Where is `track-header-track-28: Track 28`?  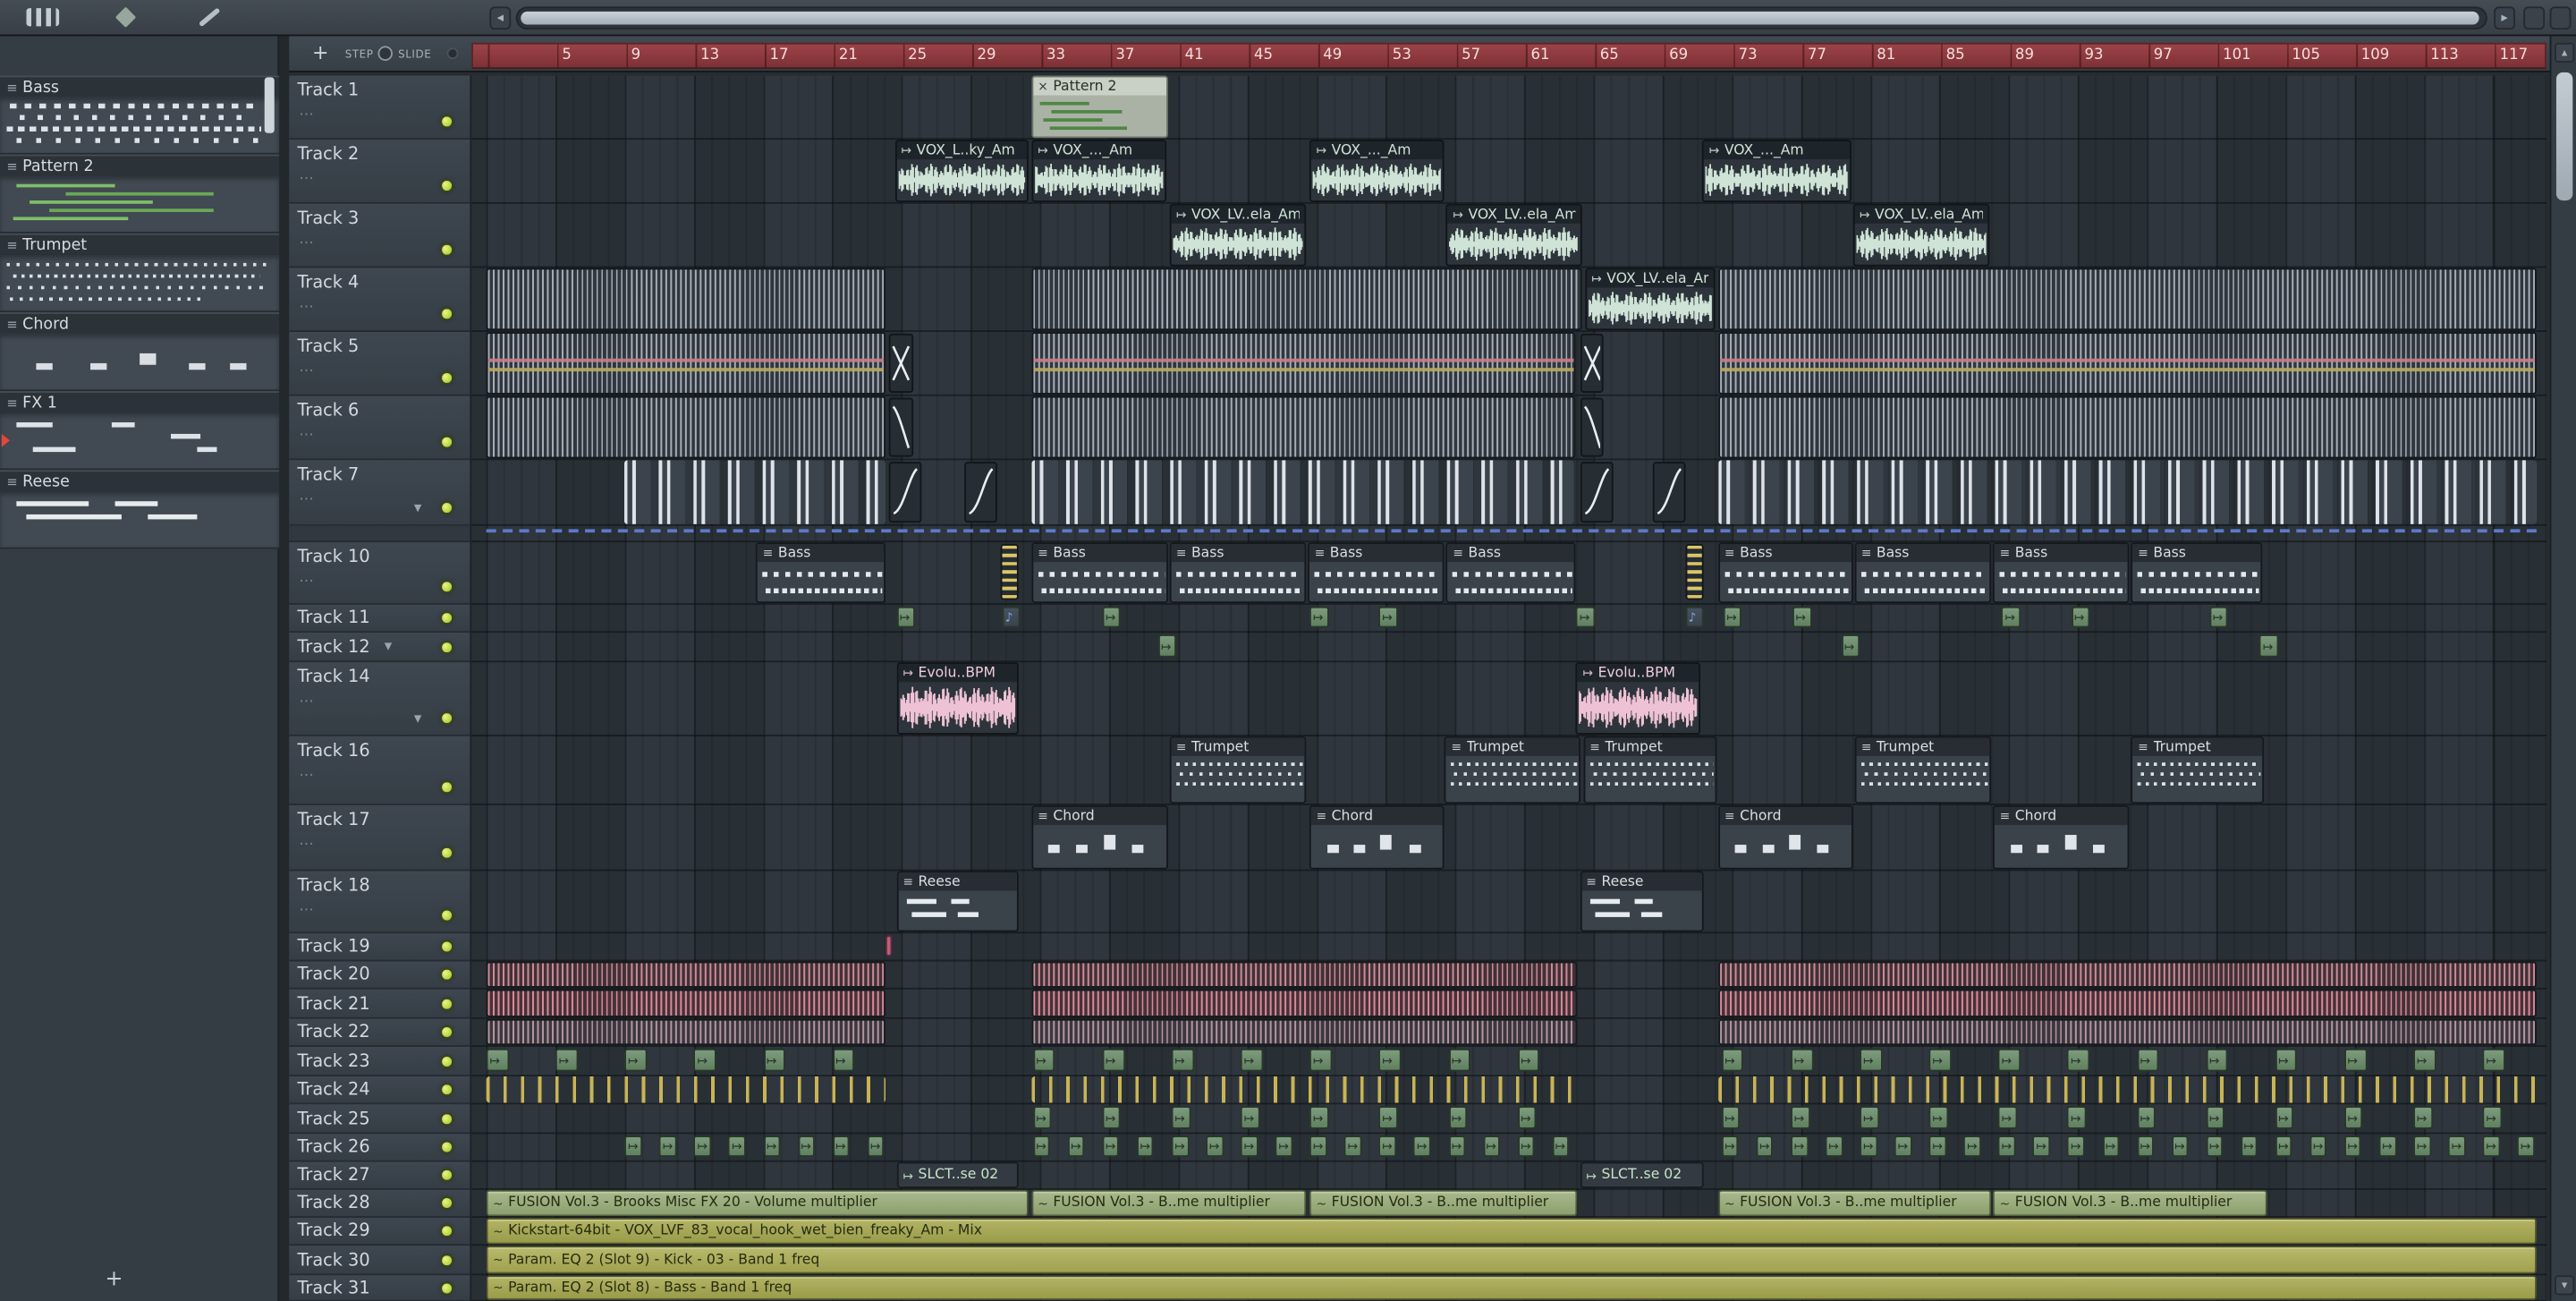 track-header-track-28: Track 28 is located at coordinates (379, 1204).